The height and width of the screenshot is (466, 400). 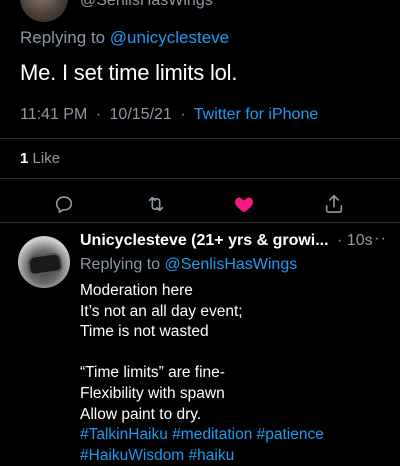 I want to click on tweet-line: It’s not an all day event;, so click(x=161, y=311).